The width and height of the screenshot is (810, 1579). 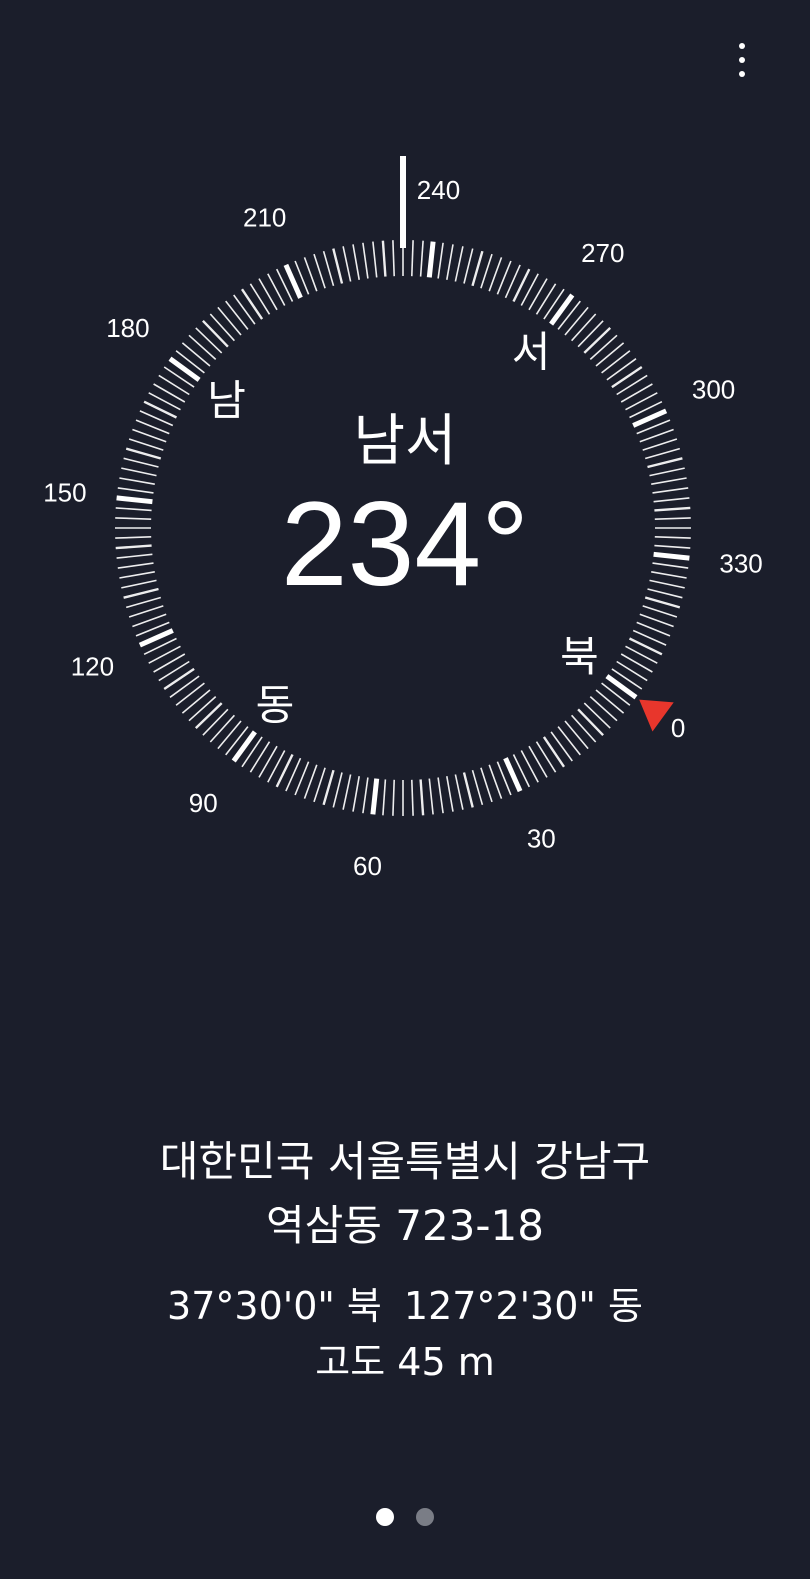 What do you see at coordinates (405, 1517) in the screenshot?
I see `page-indicator` at bounding box center [405, 1517].